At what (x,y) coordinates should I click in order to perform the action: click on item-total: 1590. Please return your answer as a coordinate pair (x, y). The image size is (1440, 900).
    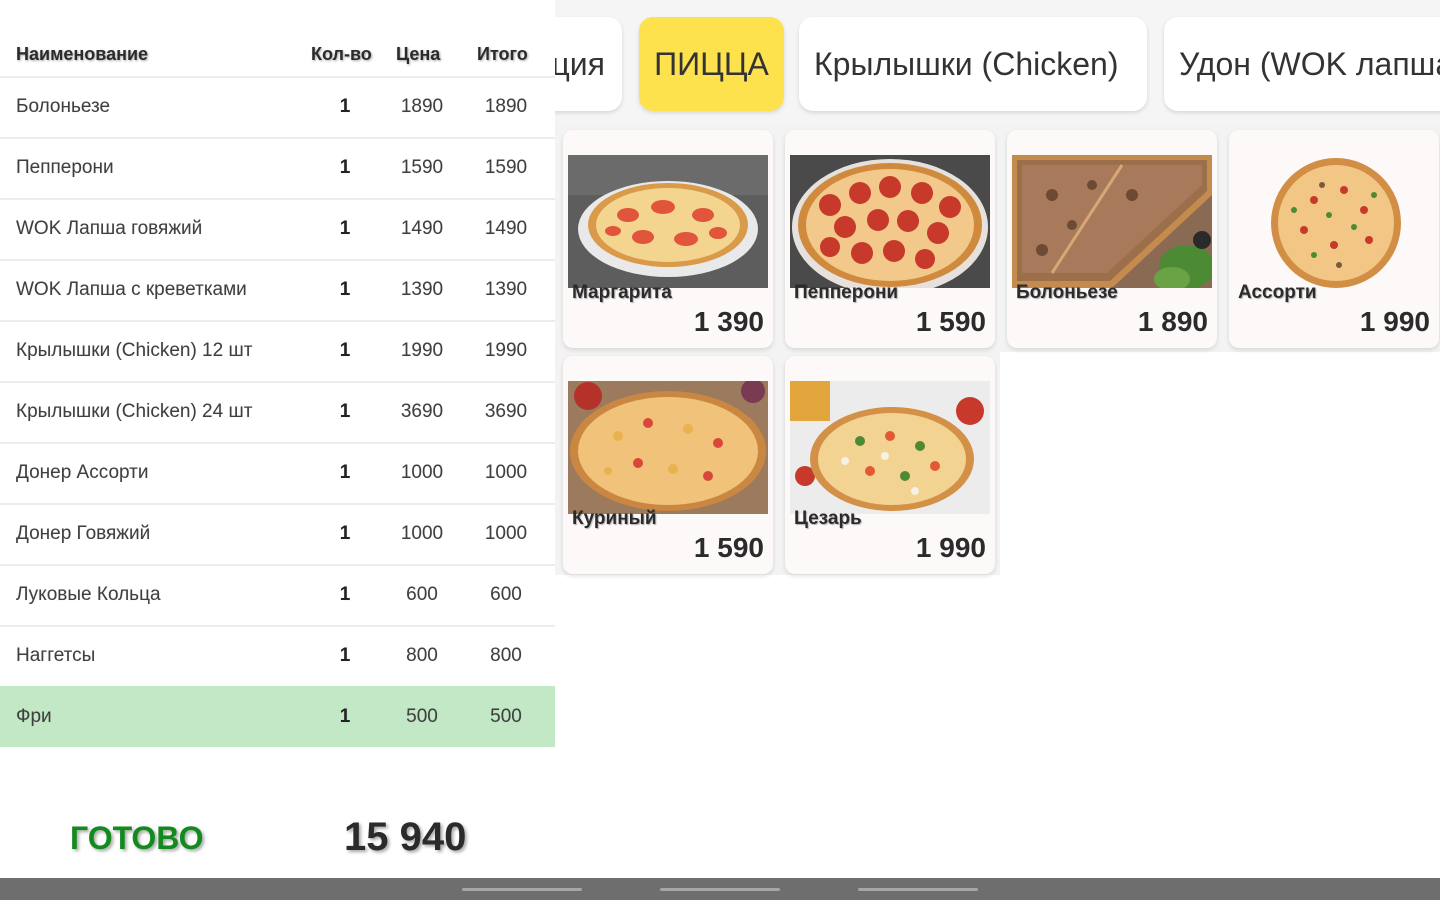
    Looking at the image, I should click on (506, 167).